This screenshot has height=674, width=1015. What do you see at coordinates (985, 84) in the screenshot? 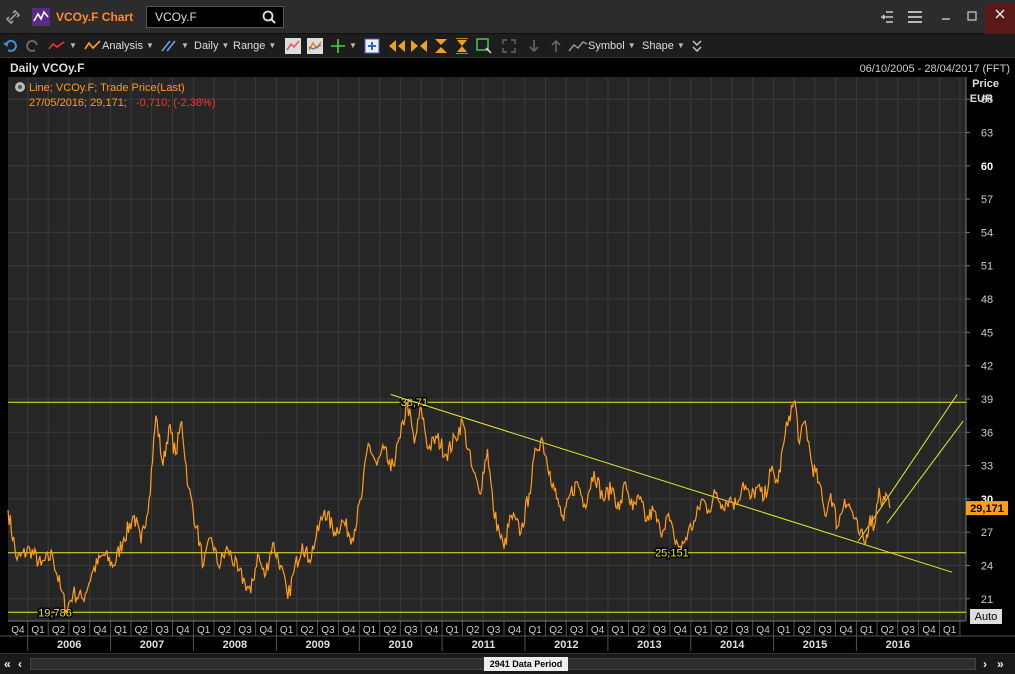
I see `y-axis-label: Price` at bounding box center [985, 84].